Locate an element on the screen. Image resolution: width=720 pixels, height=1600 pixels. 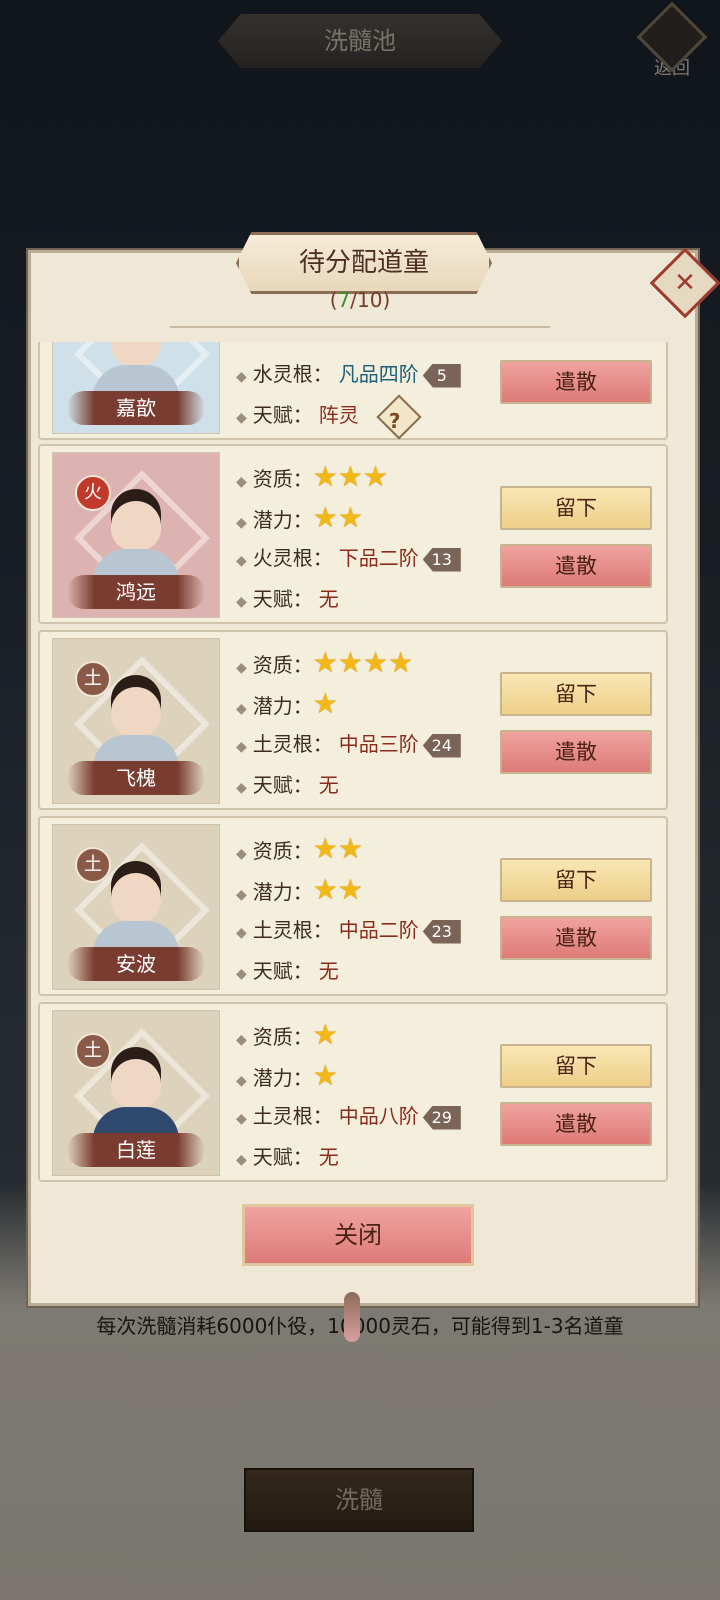
portrait: 土 白莲 is located at coordinates (136, 1093).